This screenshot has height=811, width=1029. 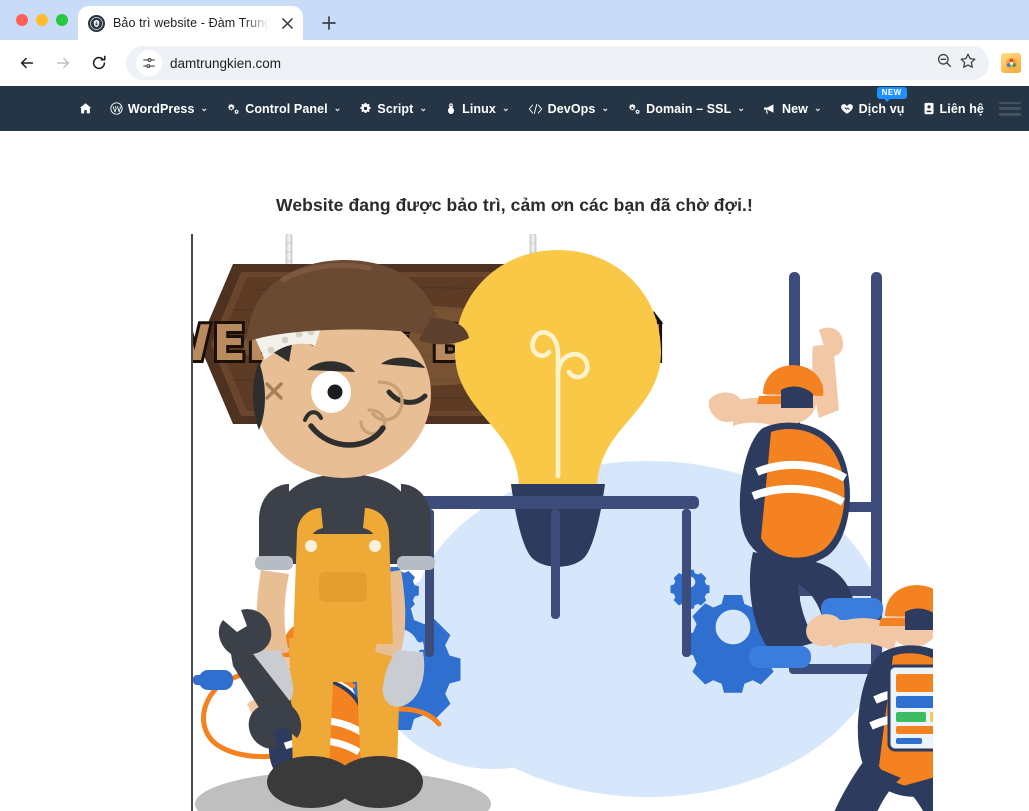 What do you see at coordinates (62, 20) in the screenshot?
I see `maximize-window-button` at bounding box center [62, 20].